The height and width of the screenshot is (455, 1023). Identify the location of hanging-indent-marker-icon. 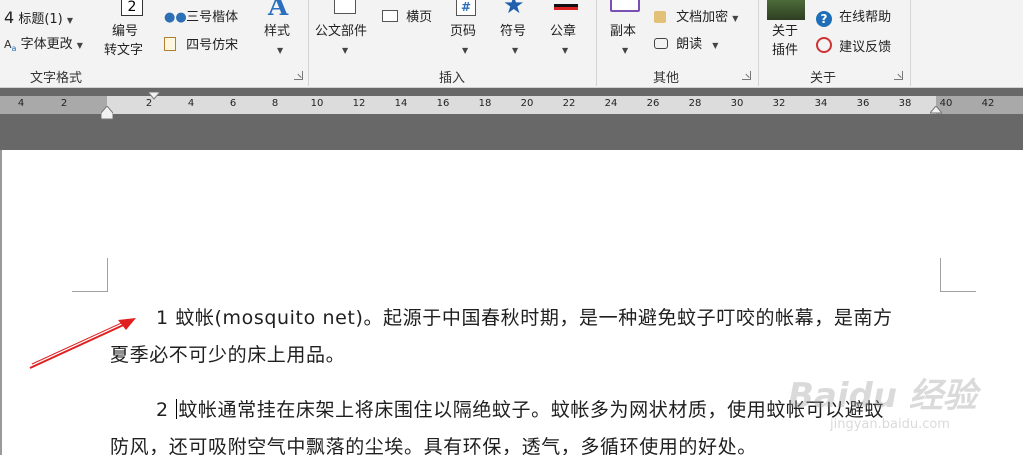
(107, 113).